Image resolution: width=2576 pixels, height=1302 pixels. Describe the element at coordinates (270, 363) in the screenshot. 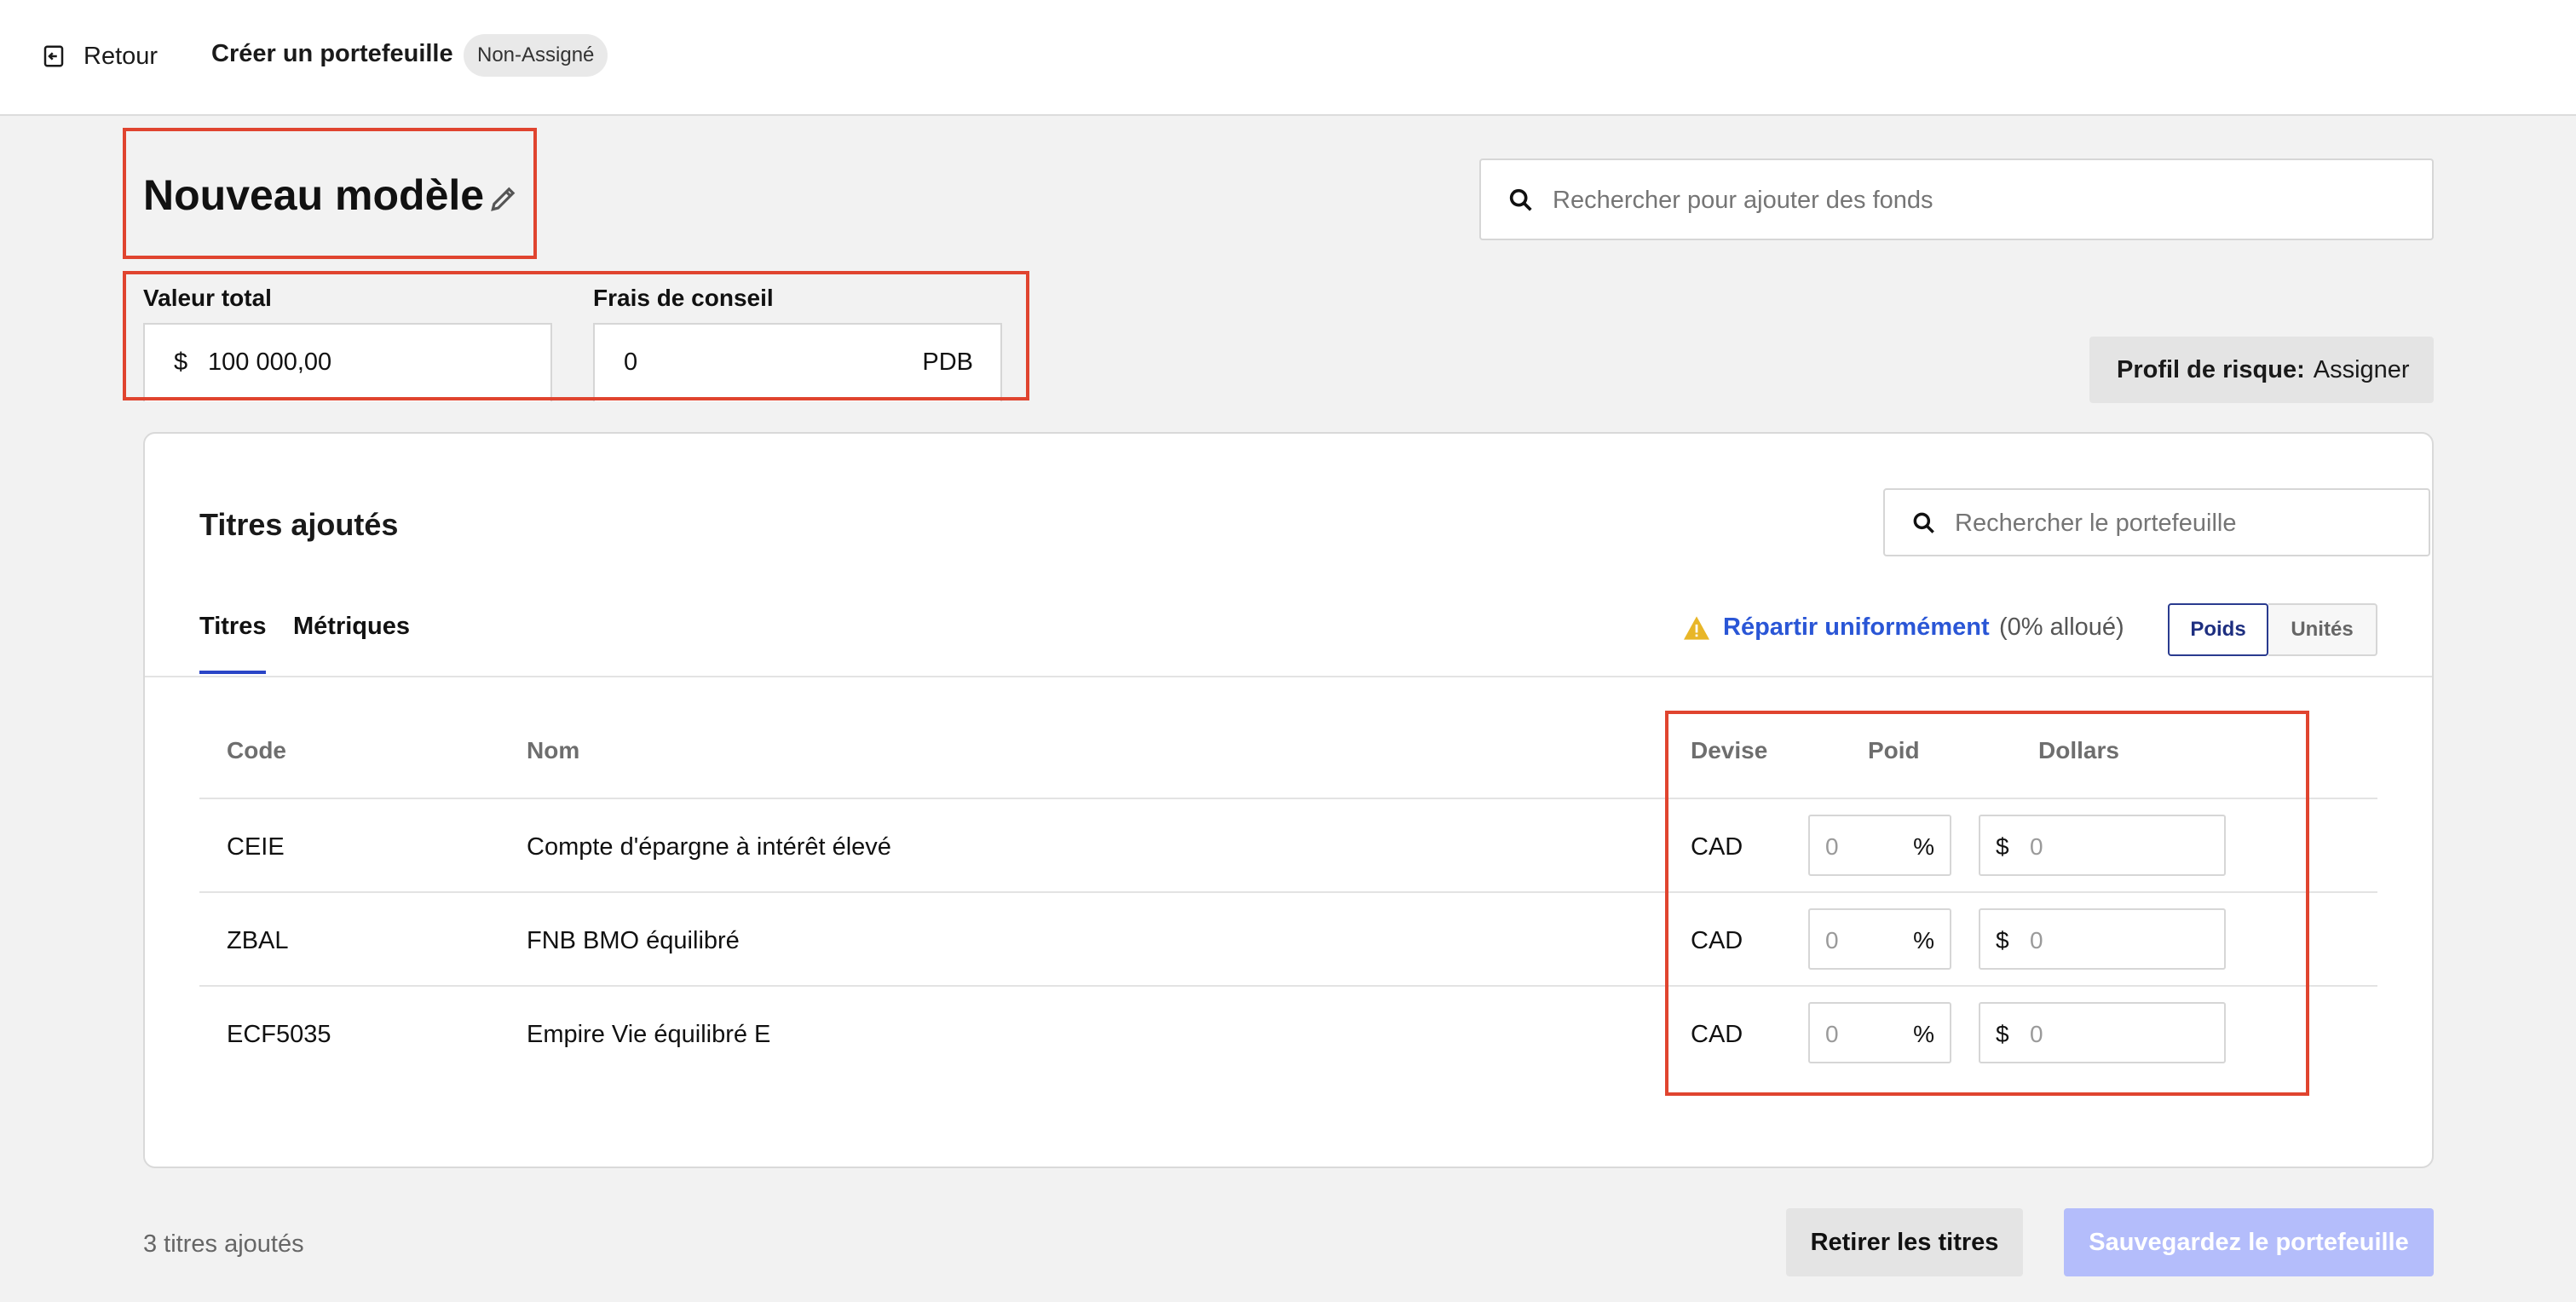

I see `total-value-text: 100 000,00` at that location.